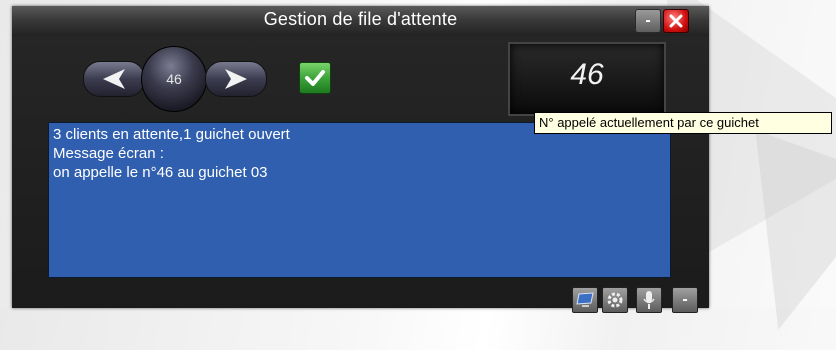 This screenshot has height=350, width=836. I want to click on settings-button, so click(615, 300).